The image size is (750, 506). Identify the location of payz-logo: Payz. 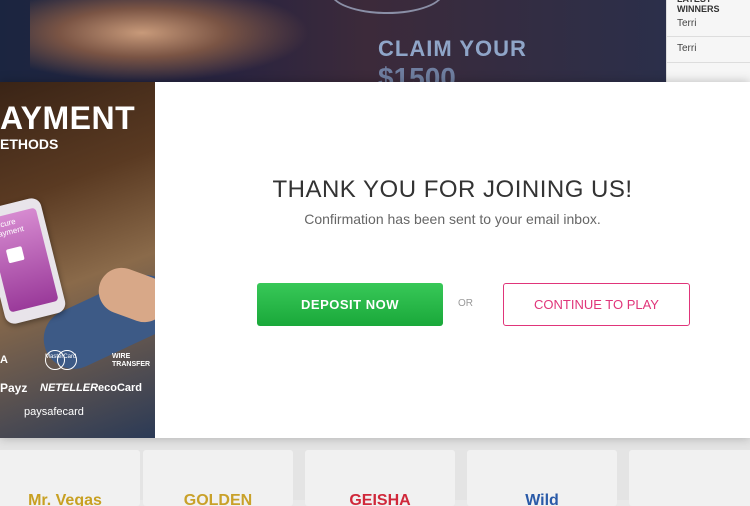
(14, 388).